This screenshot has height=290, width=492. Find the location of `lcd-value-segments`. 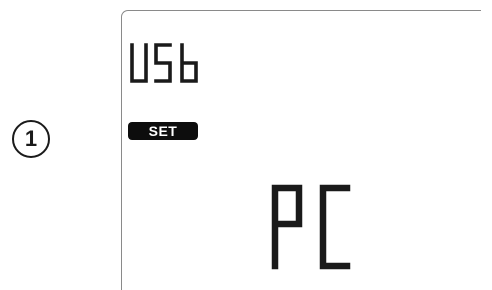

lcd-value-segments is located at coordinates (311, 227).